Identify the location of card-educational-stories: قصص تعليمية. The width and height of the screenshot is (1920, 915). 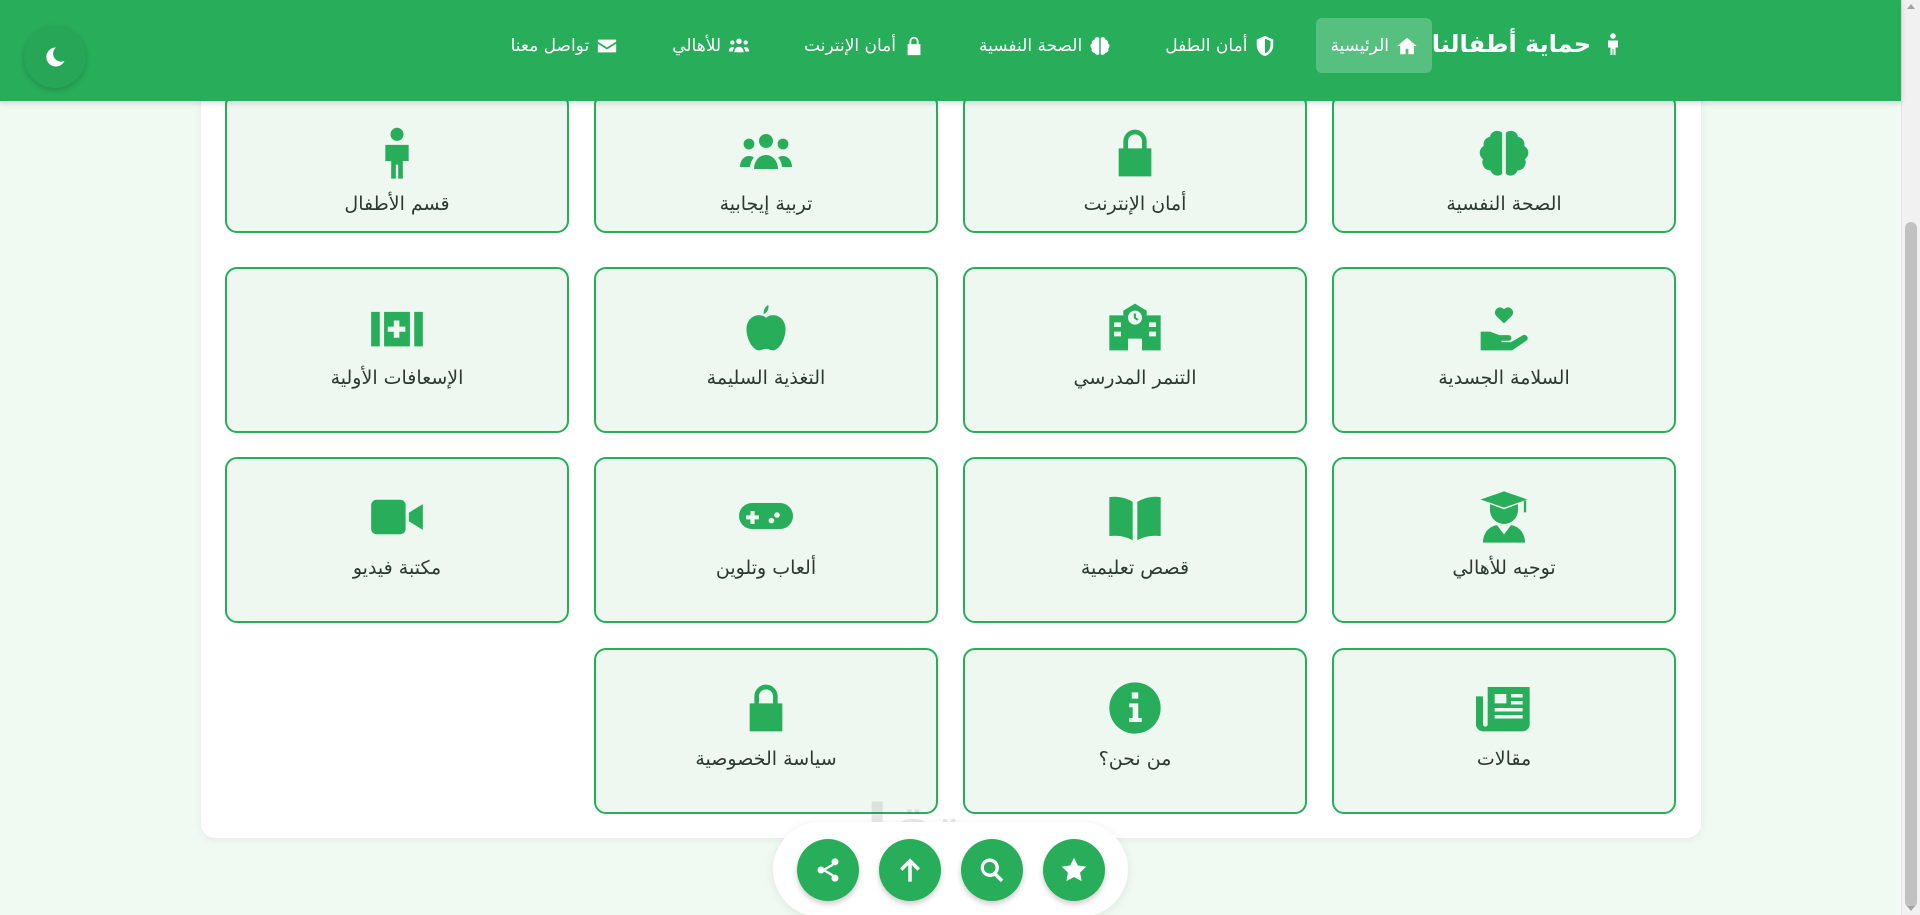
(1135, 540).